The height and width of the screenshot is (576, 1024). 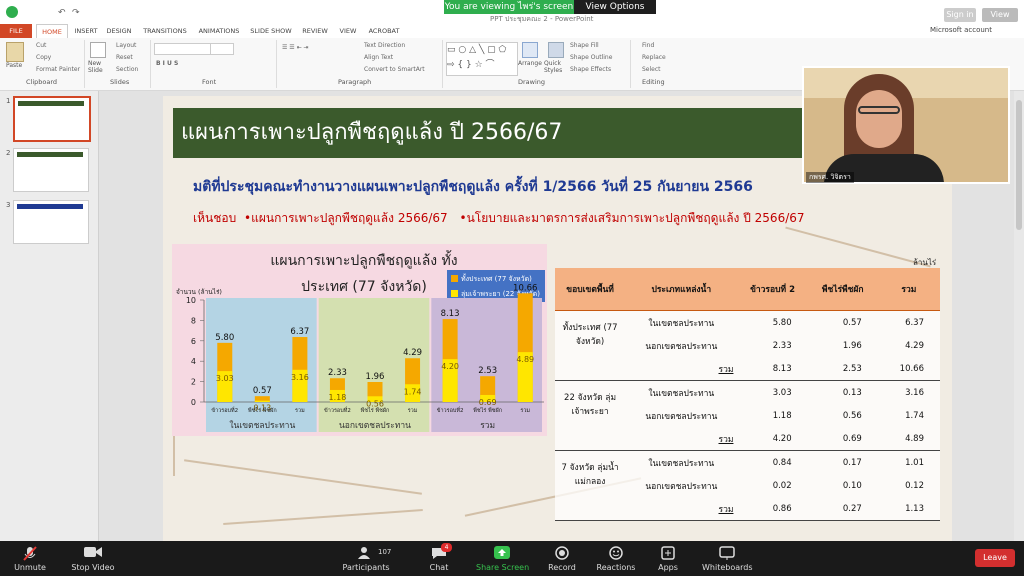 What do you see at coordinates (8, 205) in the screenshot?
I see `thumbnail-number: 3` at bounding box center [8, 205].